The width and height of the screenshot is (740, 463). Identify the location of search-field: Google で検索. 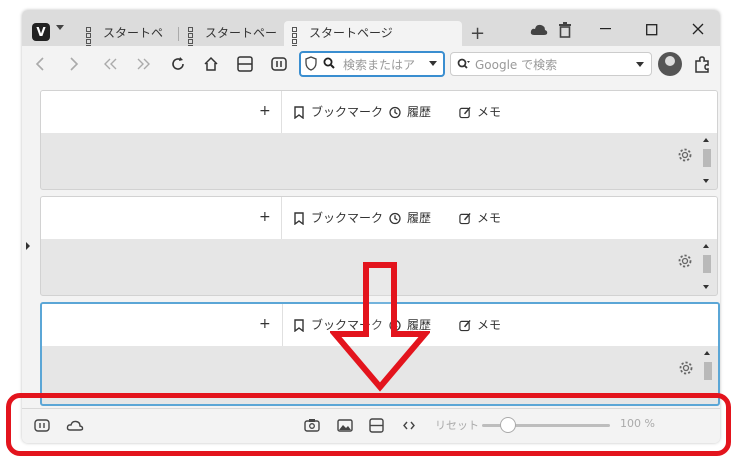
(551, 64).